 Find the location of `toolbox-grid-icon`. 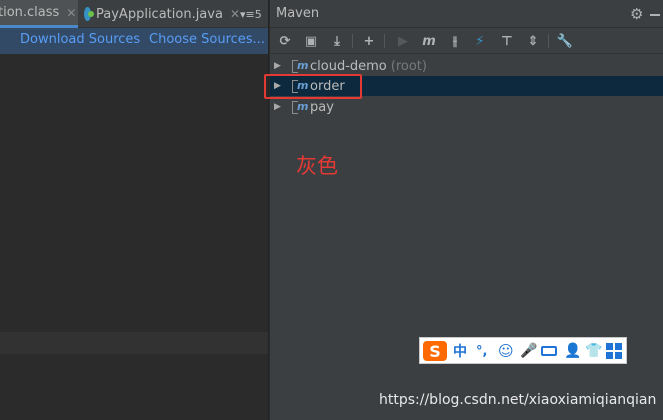

toolbox-grid-icon is located at coordinates (614, 351).